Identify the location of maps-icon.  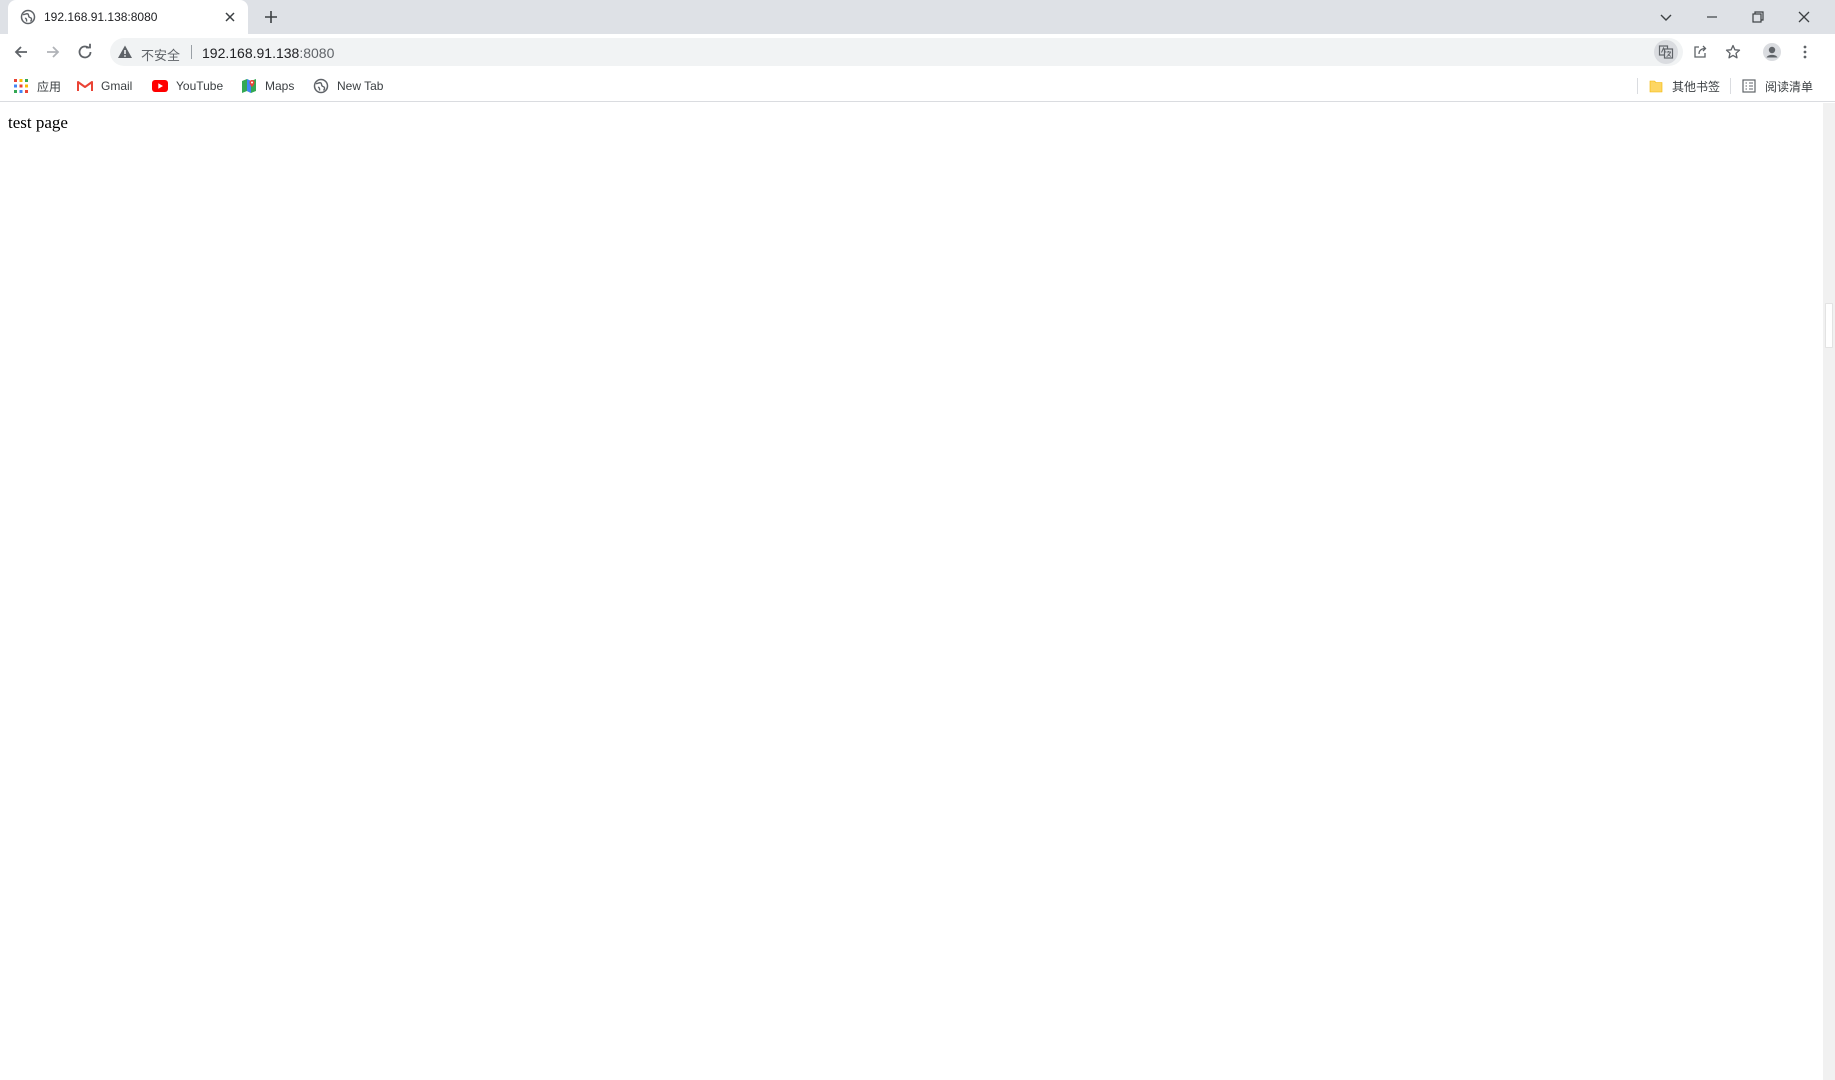
(249, 86).